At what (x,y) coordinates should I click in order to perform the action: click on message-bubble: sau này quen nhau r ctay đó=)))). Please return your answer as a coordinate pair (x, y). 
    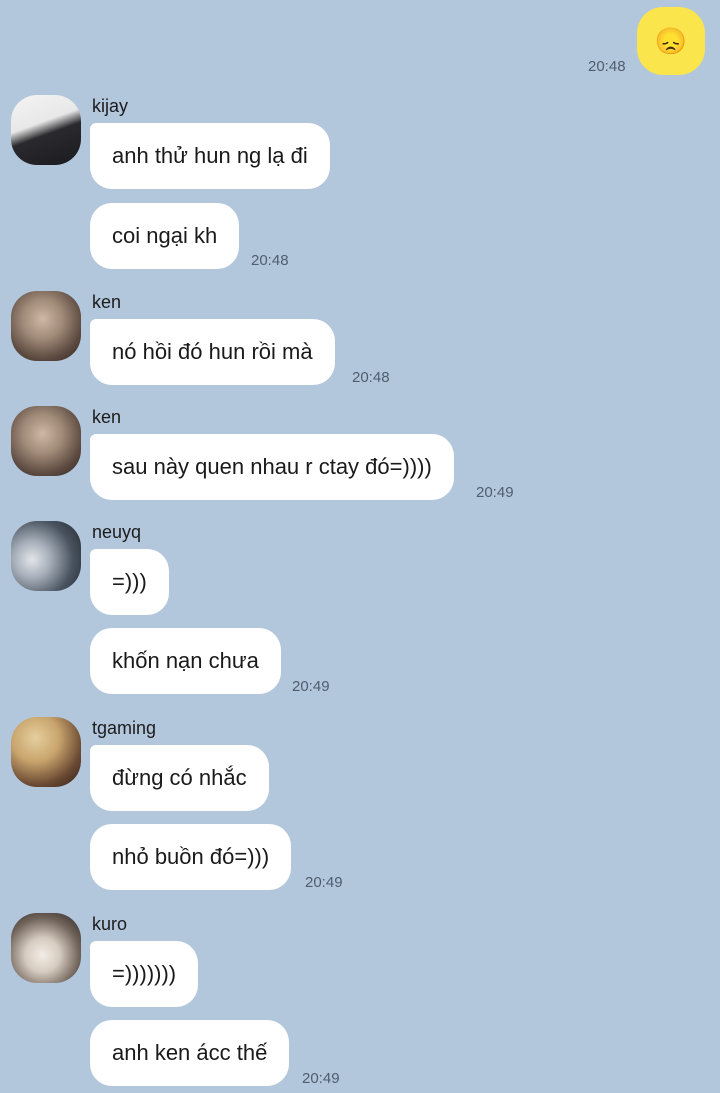
    Looking at the image, I should click on (272, 467).